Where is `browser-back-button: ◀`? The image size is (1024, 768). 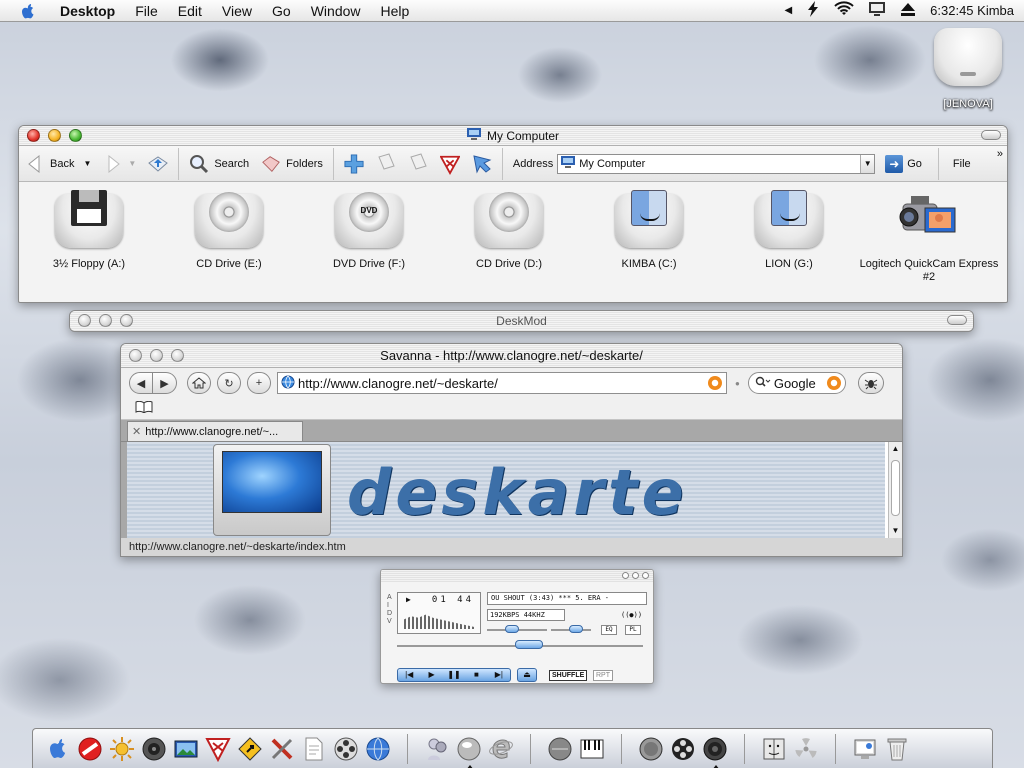
browser-back-button: ◀ is located at coordinates (141, 383).